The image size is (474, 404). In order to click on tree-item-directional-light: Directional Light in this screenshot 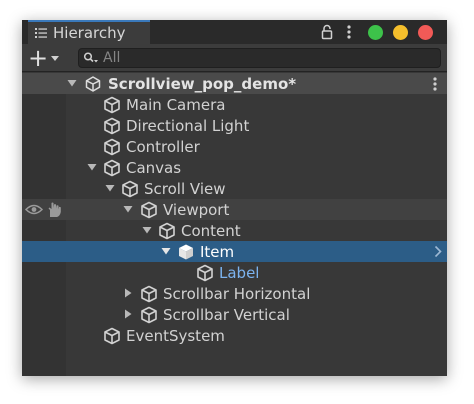, I will do `click(234, 125)`.